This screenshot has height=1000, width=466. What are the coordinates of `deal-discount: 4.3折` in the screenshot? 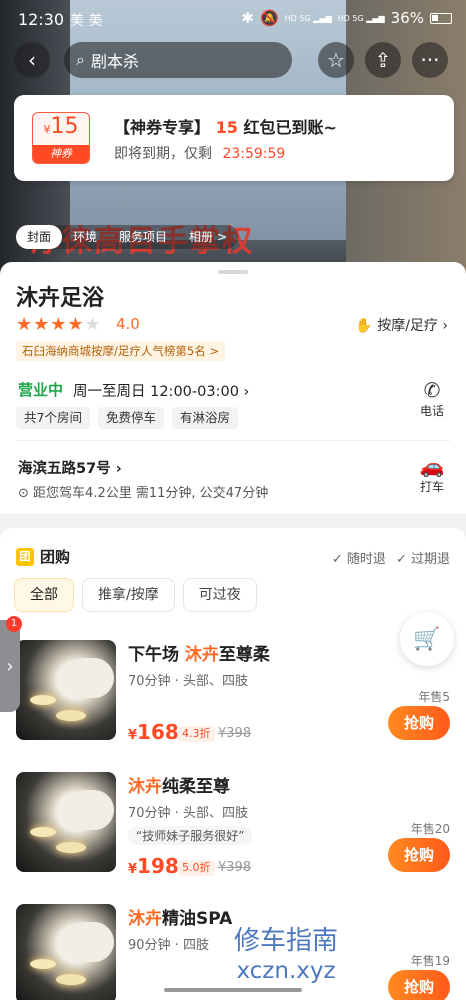 It's located at (196, 734).